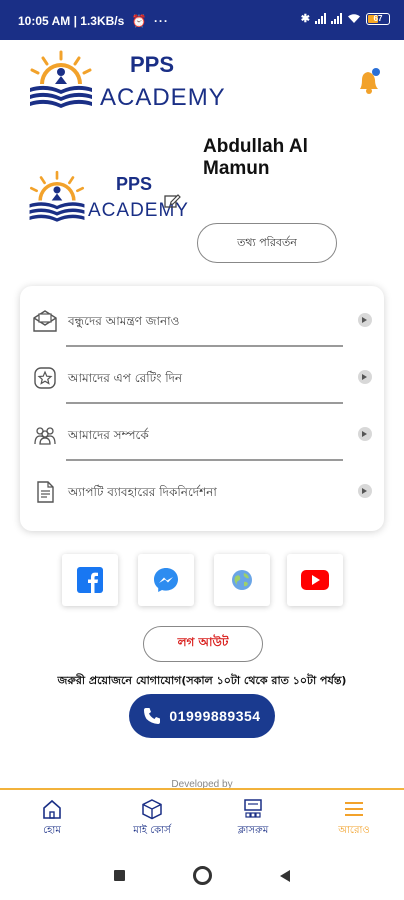 This screenshot has width=404, height=900. I want to click on menu-item-rate-app: আমাদের এপ রেটিং দিন, so click(202, 383).